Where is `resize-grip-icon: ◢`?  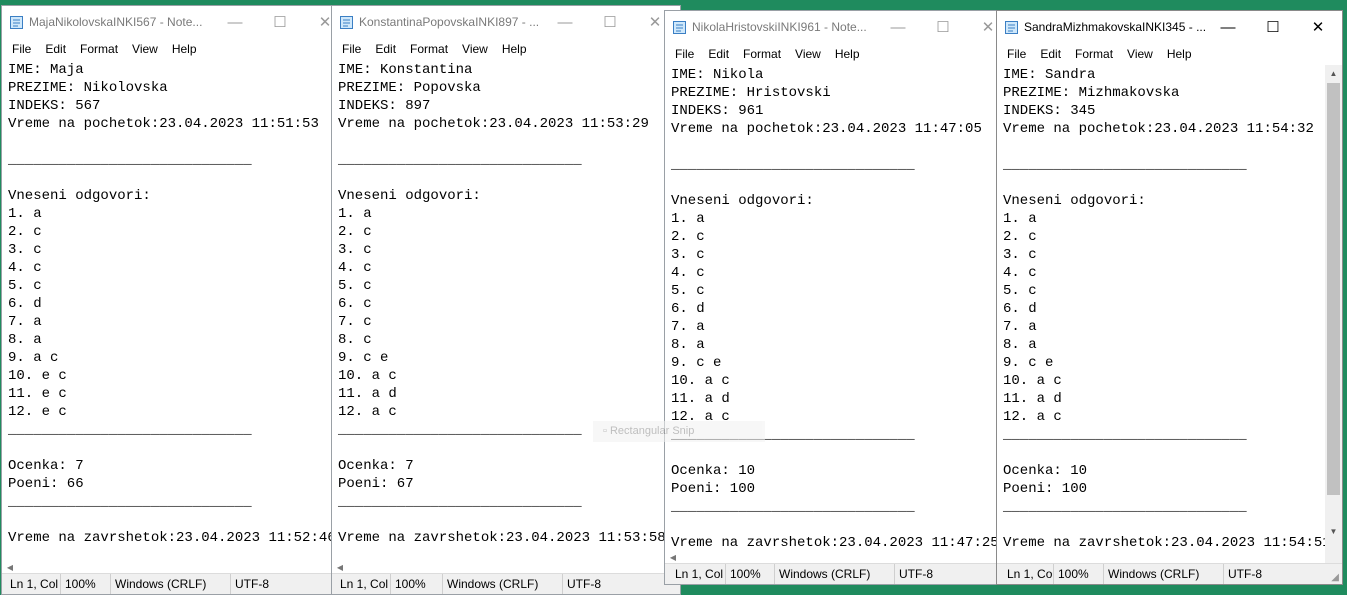
resize-grip-icon: ◢ is located at coordinates (1335, 577).